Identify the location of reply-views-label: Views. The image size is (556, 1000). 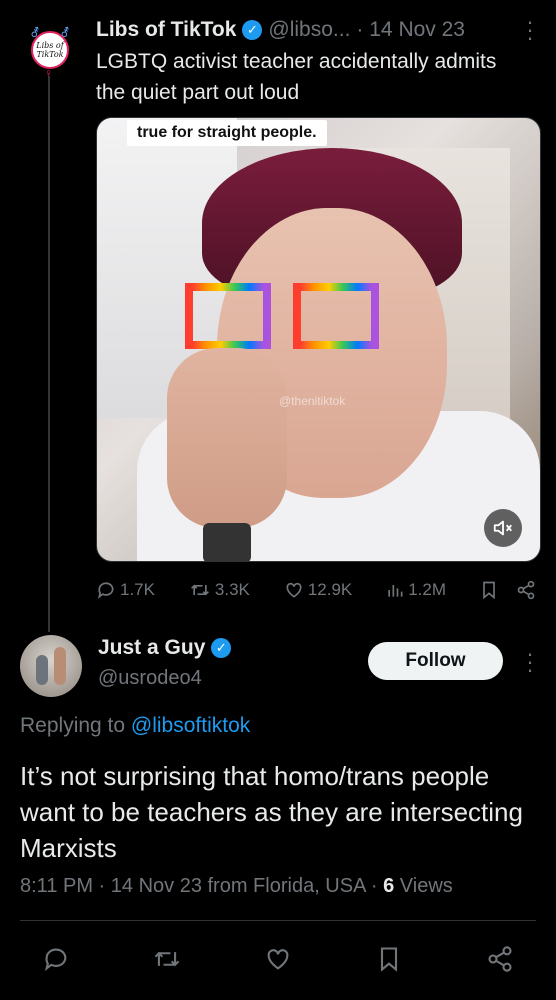
(426, 886).